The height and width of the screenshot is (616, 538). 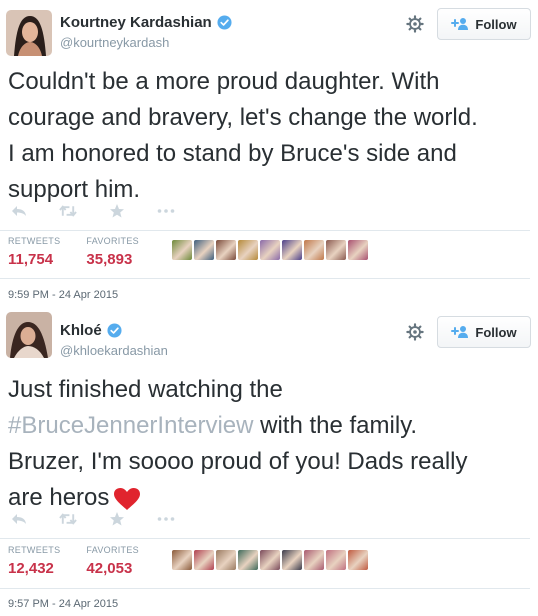 I want to click on follow-button: Follow, so click(x=484, y=332).